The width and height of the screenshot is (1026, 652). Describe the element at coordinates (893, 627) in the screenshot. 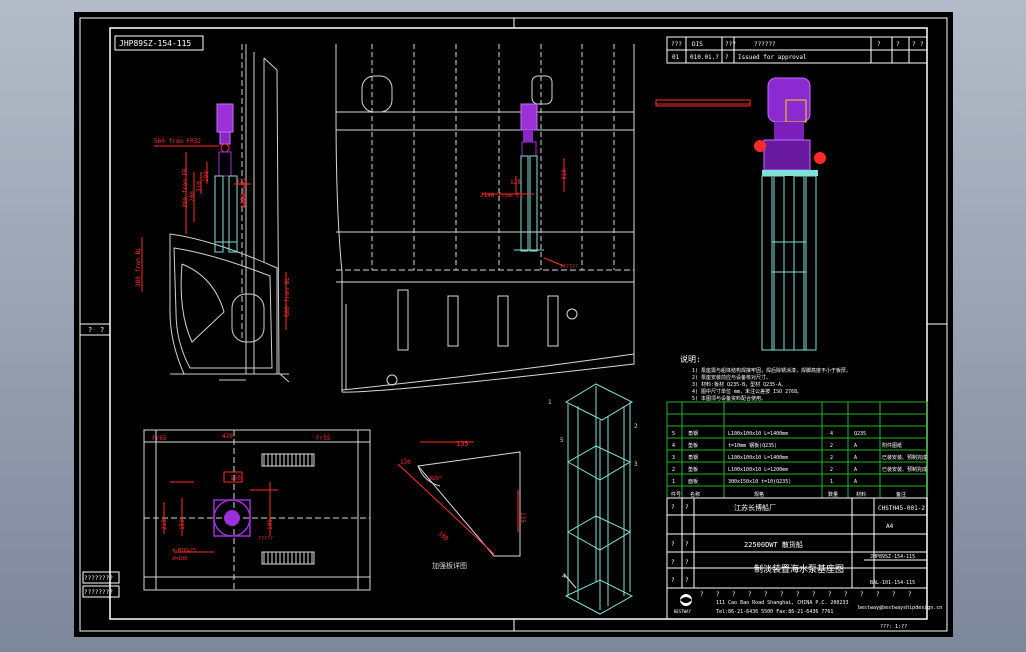

I see `zoom-label: ???: 1:??` at that location.